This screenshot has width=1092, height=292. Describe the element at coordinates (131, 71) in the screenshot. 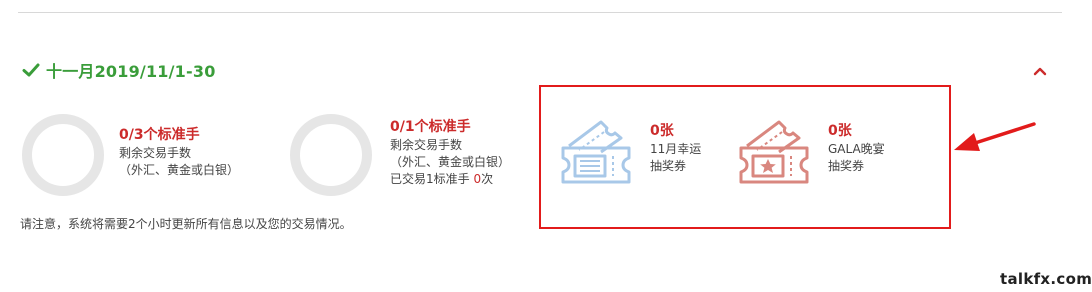

I see `month-title: 十一月2019/11/1-30` at that location.